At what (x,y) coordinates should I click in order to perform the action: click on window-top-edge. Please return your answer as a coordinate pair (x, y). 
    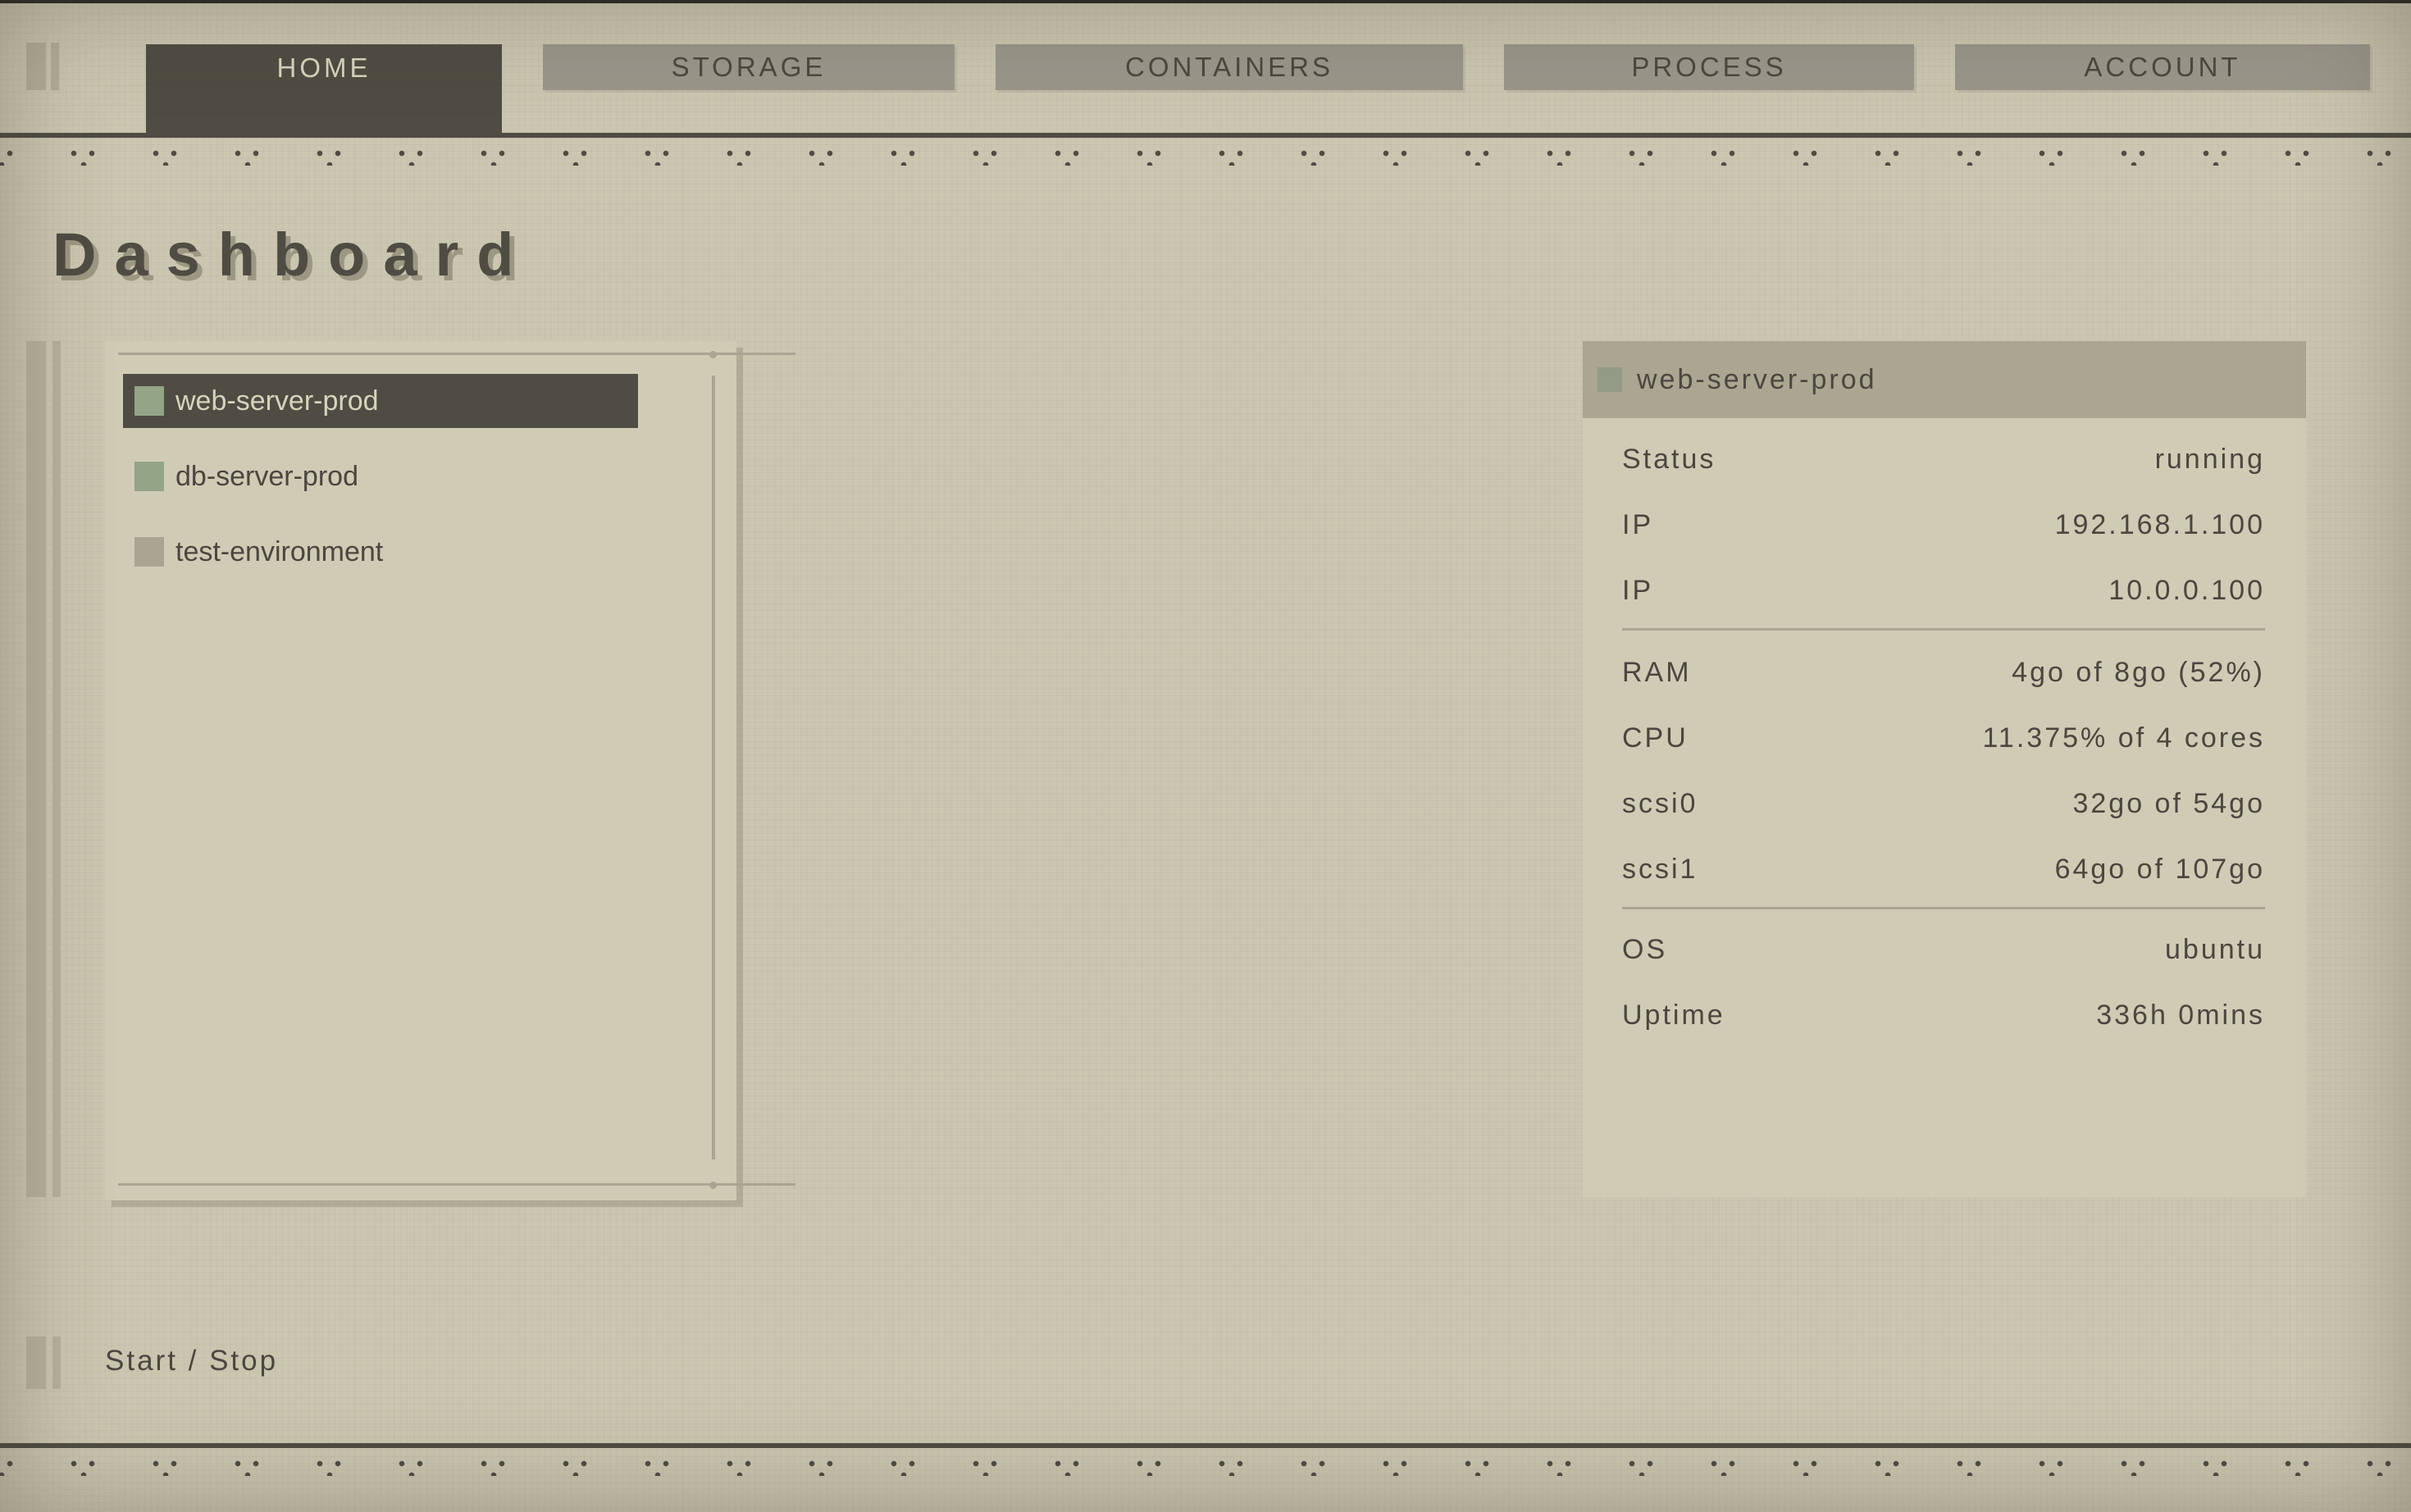
    Looking at the image, I should click on (1205, 1).